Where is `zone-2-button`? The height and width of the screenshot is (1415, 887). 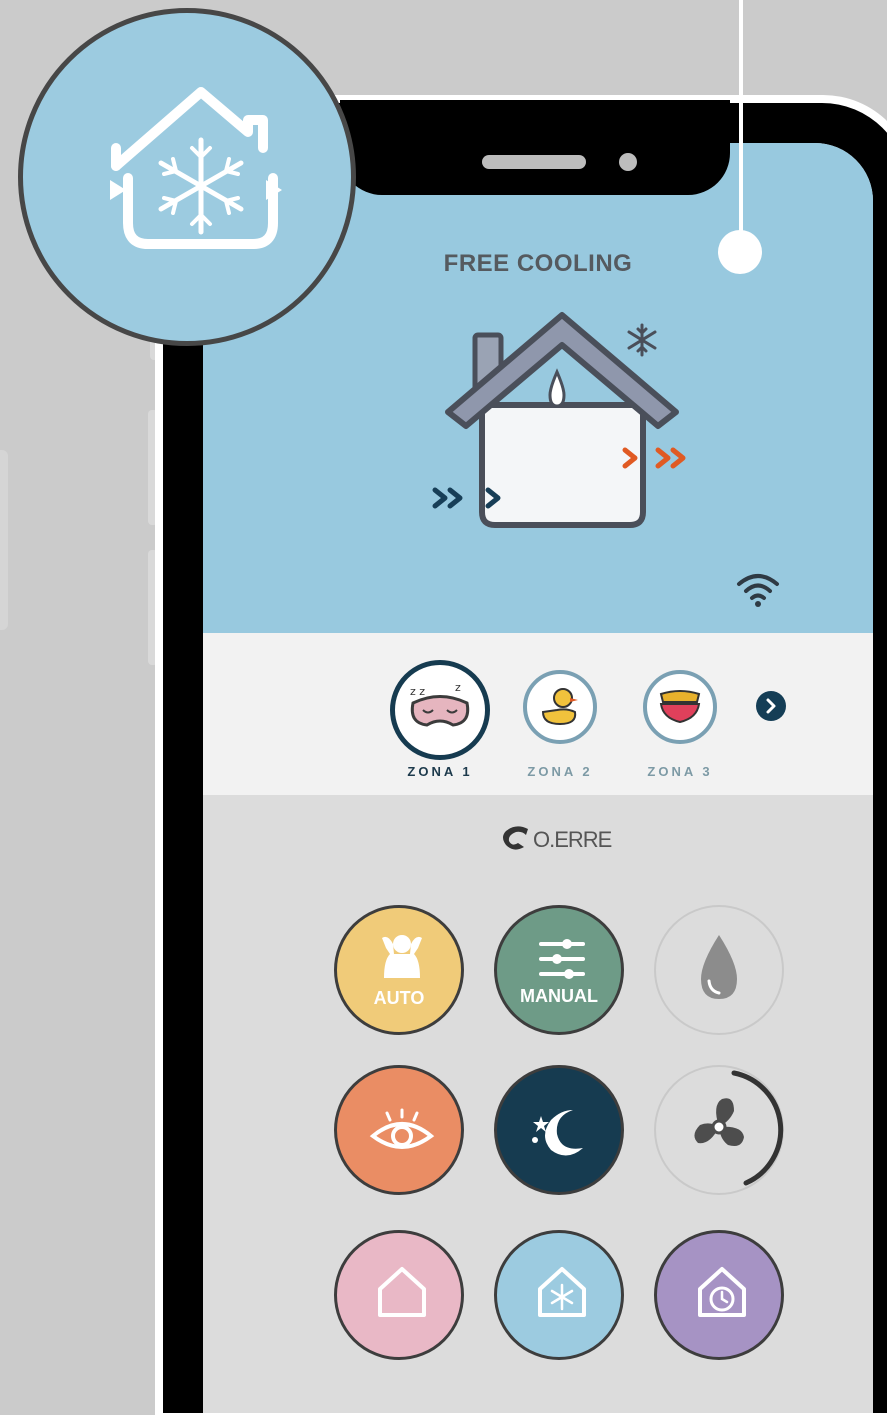 zone-2-button is located at coordinates (560, 707).